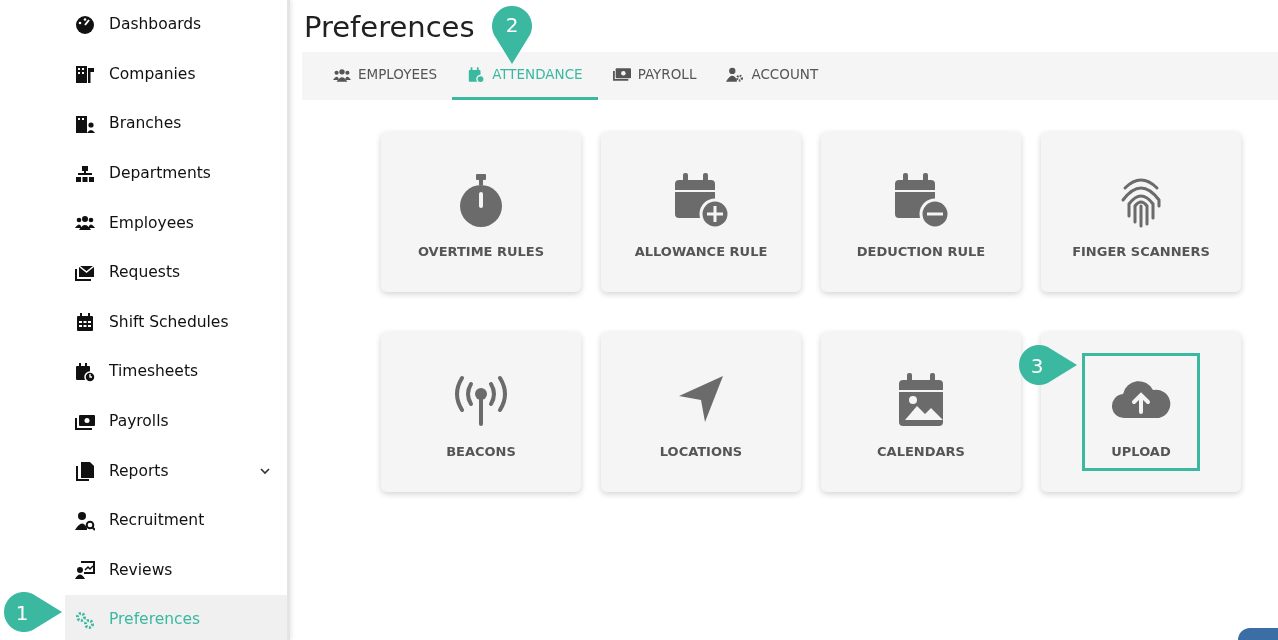  What do you see at coordinates (1258, 634) in the screenshot?
I see `chat-button` at bounding box center [1258, 634].